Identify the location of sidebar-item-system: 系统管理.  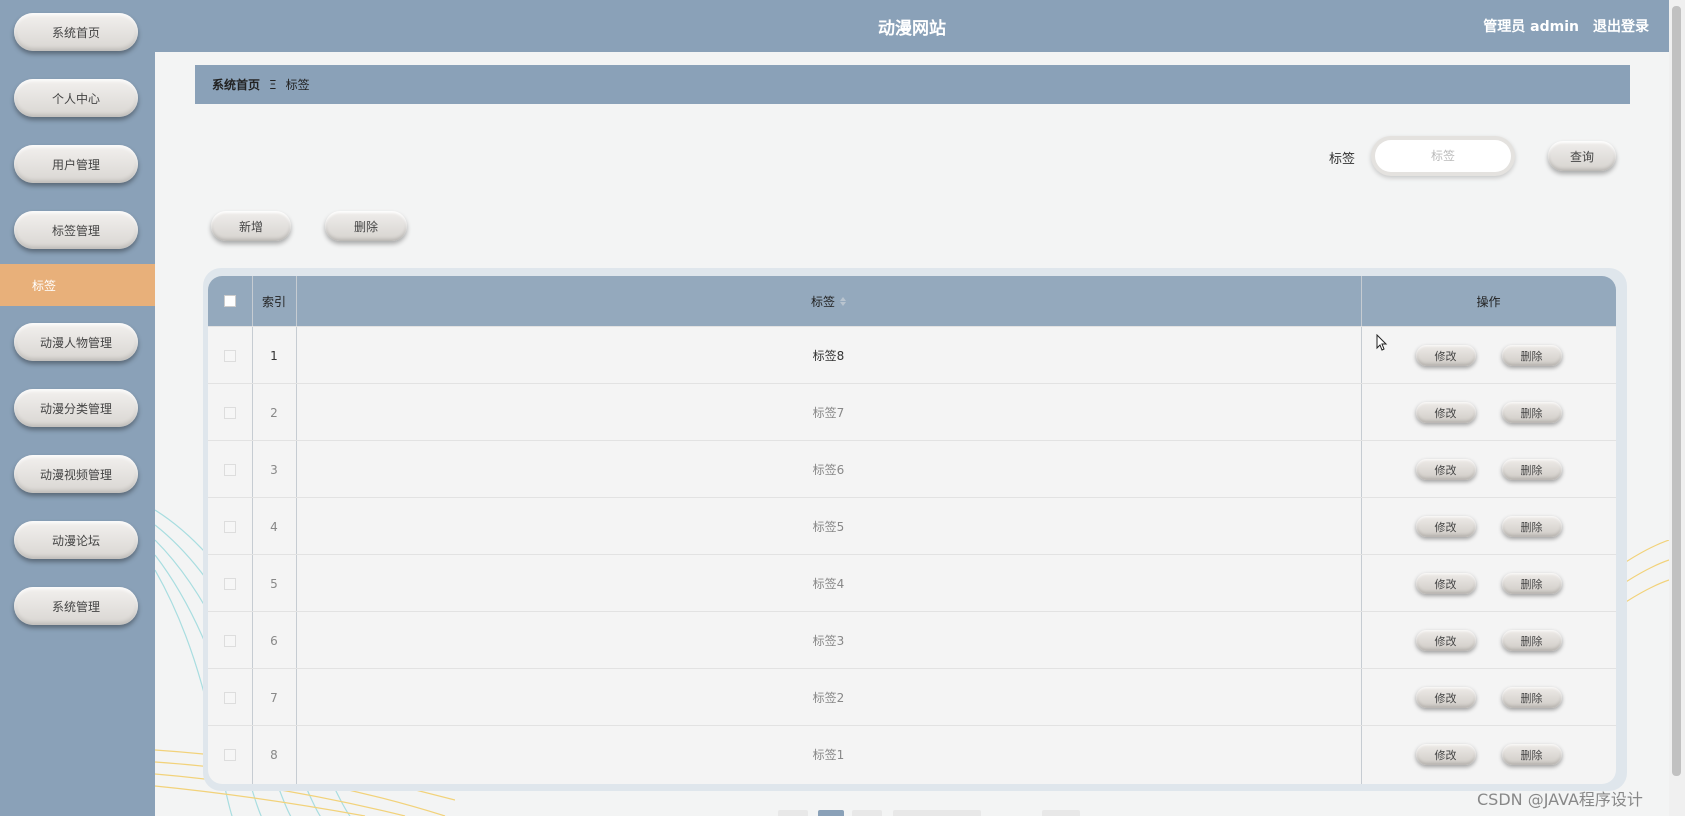
(76, 606).